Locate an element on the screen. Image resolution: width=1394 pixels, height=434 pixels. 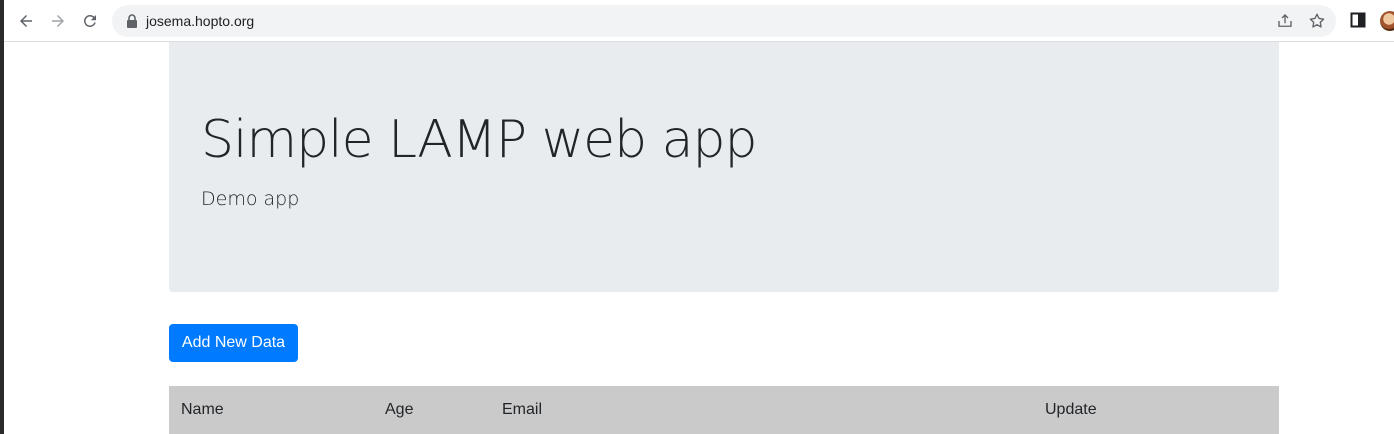
column-header-update: Update is located at coordinates (1071, 409).